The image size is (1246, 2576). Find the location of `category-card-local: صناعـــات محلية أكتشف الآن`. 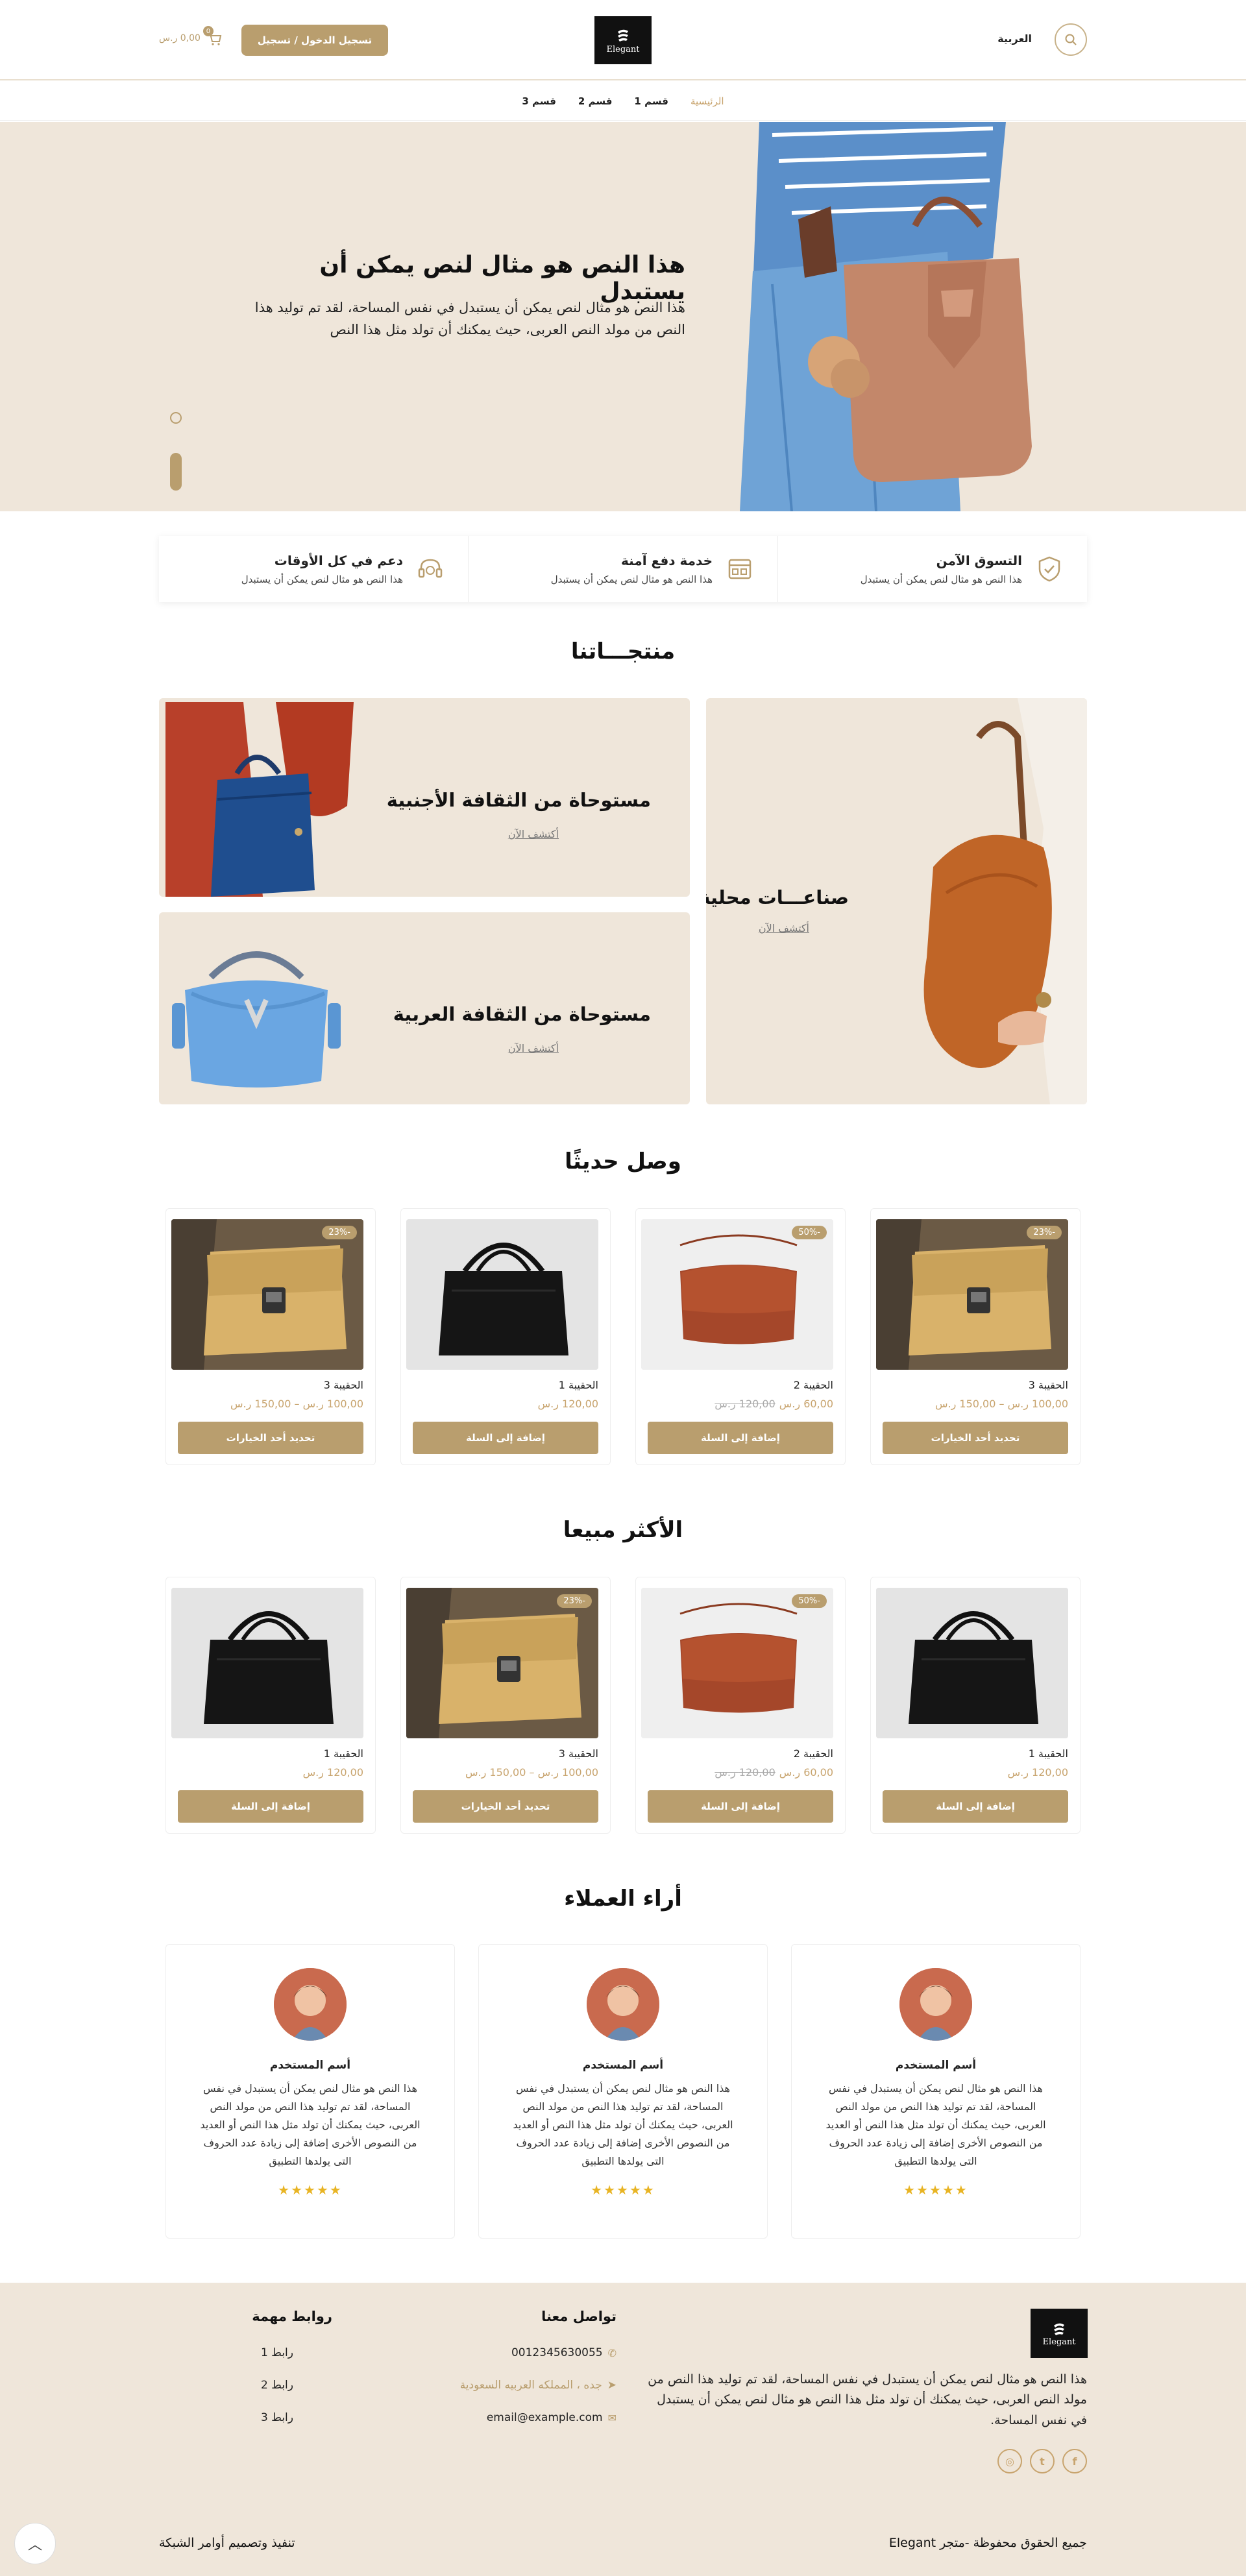

category-card-local: صناعـــات محلية أكتشف الآن is located at coordinates (896, 901).